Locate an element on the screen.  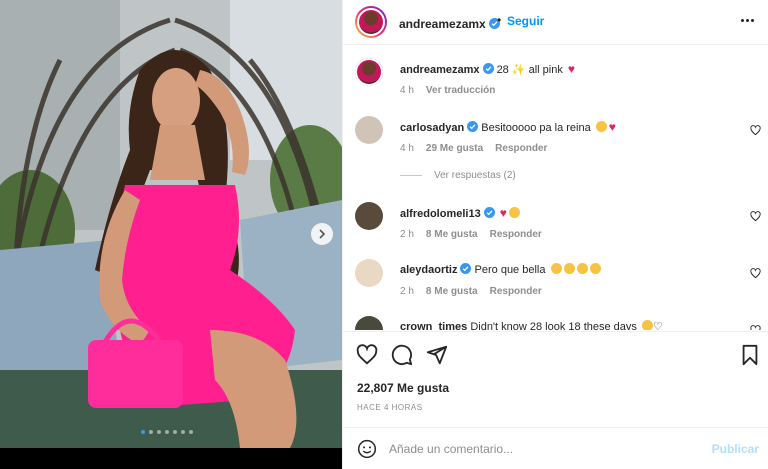
post-header: andreamezamx • Seguir is located at coordinates (555, 22).